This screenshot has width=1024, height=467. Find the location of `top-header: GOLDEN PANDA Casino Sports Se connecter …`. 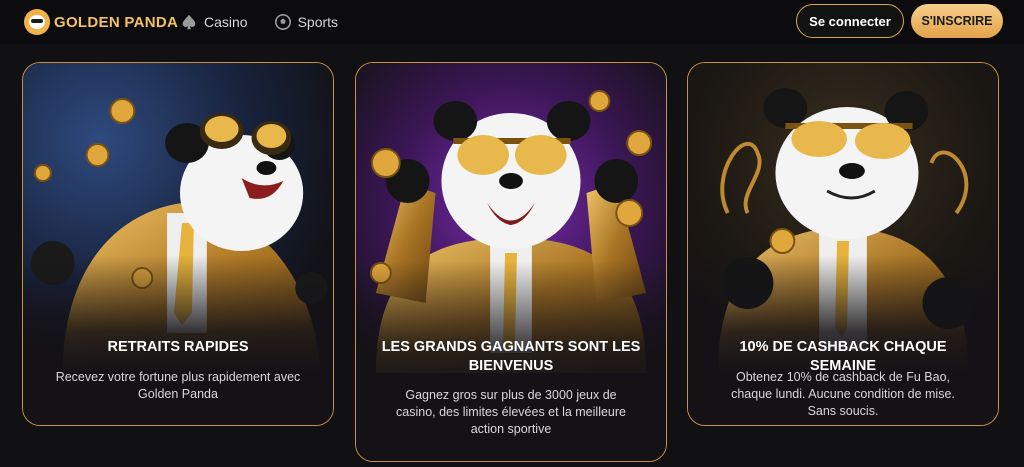

top-header: GOLDEN PANDA Casino Sports Se connecter … is located at coordinates (512, 22).